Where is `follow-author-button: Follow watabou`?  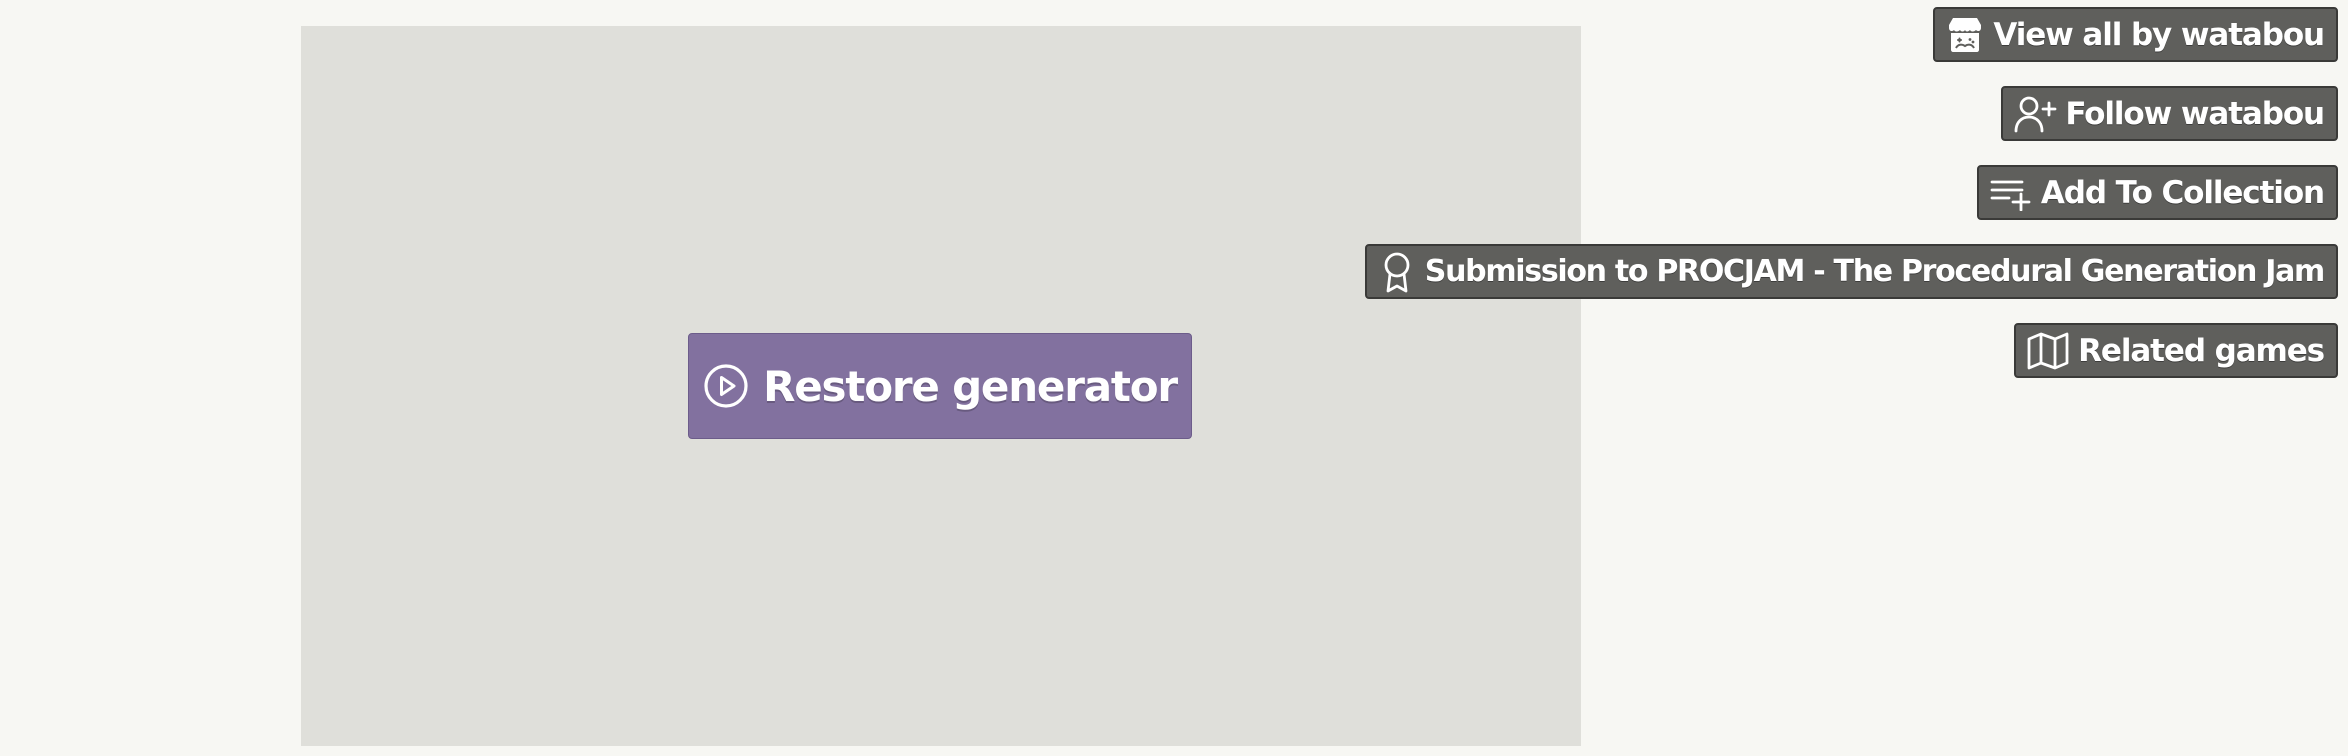
follow-author-button: Follow watabou is located at coordinates (2169, 113).